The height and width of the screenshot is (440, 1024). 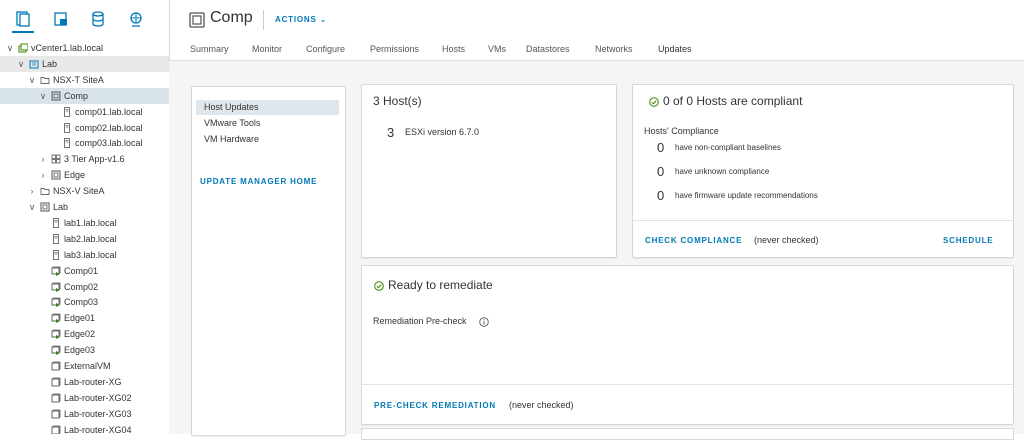 What do you see at coordinates (209, 51) in the screenshot?
I see `tab-summary: Summary` at bounding box center [209, 51].